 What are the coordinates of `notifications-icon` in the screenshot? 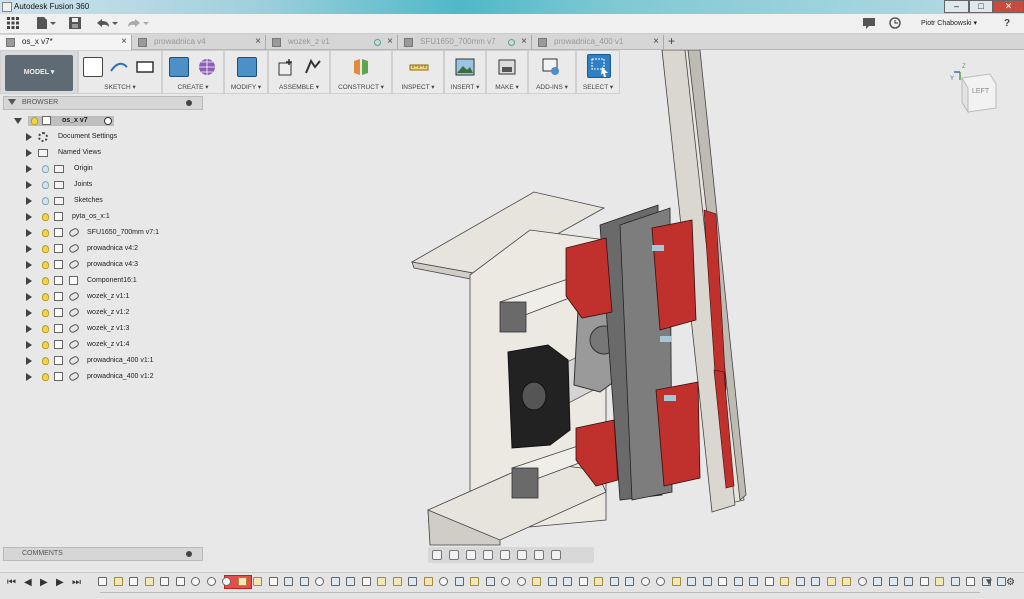 It's located at (869, 23).